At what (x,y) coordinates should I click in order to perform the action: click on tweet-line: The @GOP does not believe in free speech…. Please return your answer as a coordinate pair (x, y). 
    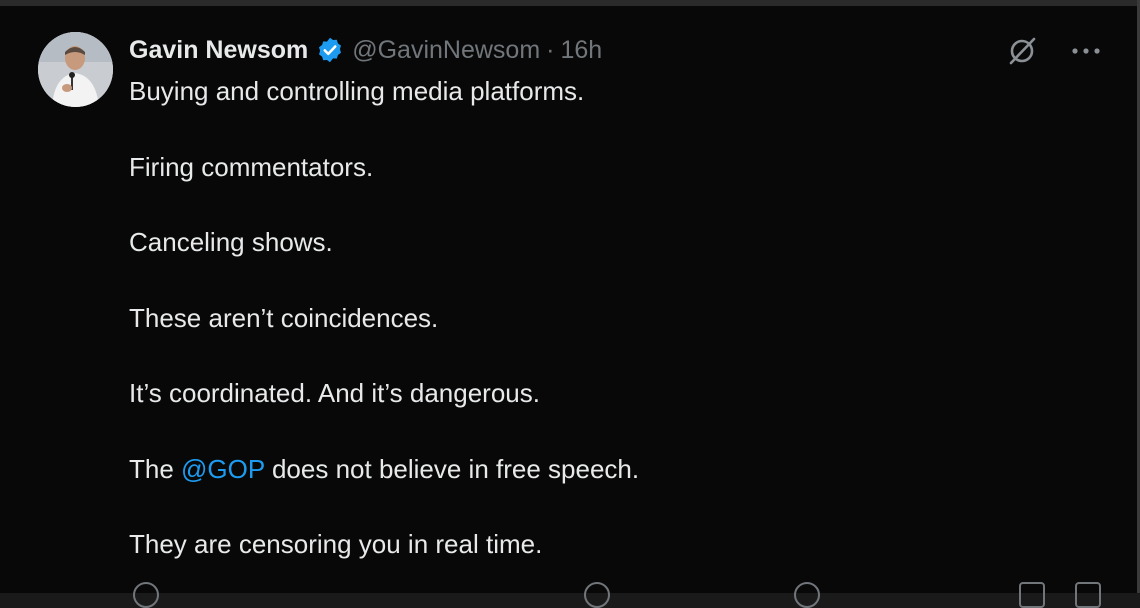
    Looking at the image, I should click on (609, 469).